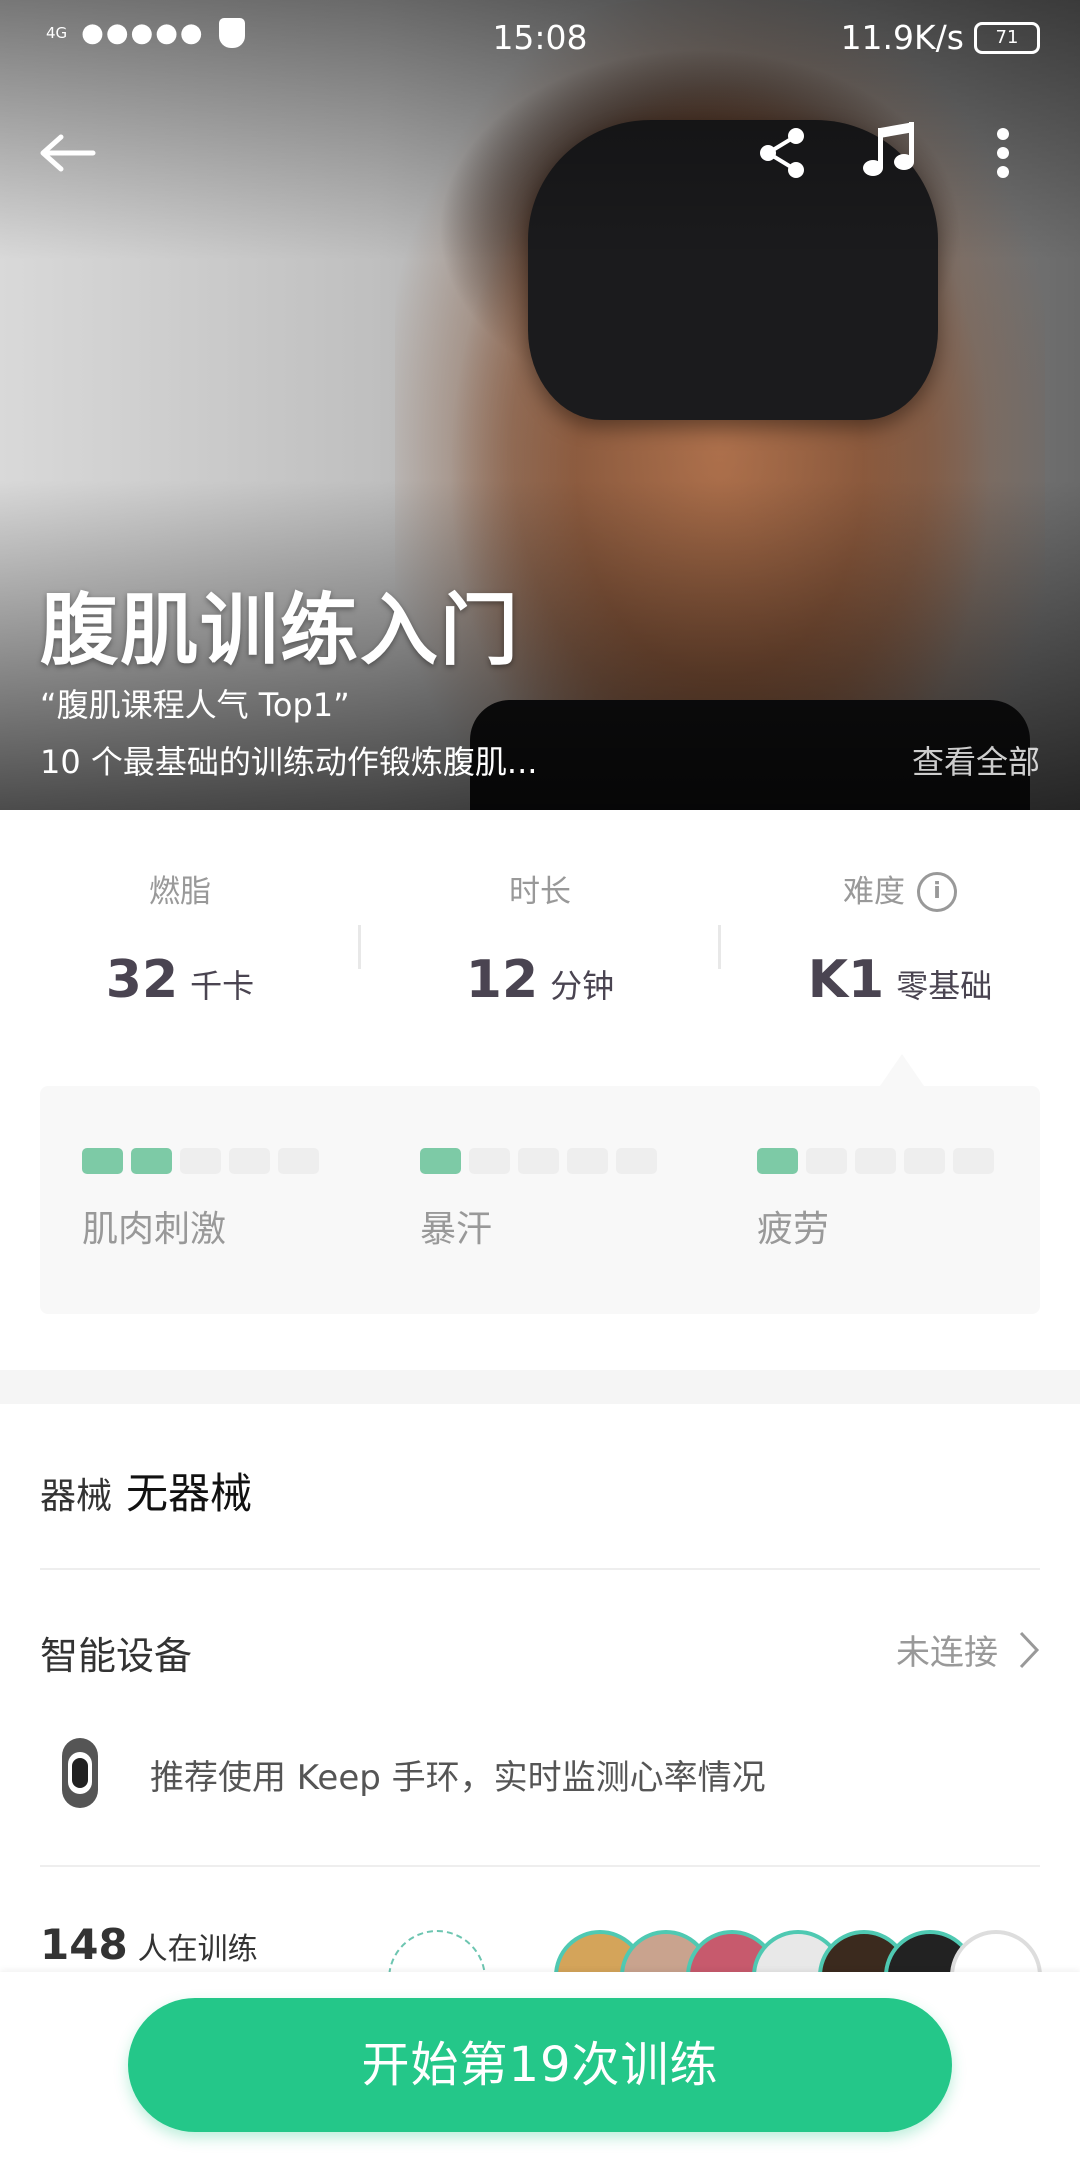 Image resolution: width=1080 pixels, height=2160 pixels. Describe the element at coordinates (189, 1493) in the screenshot. I see `equipment-value: 无器械` at that location.